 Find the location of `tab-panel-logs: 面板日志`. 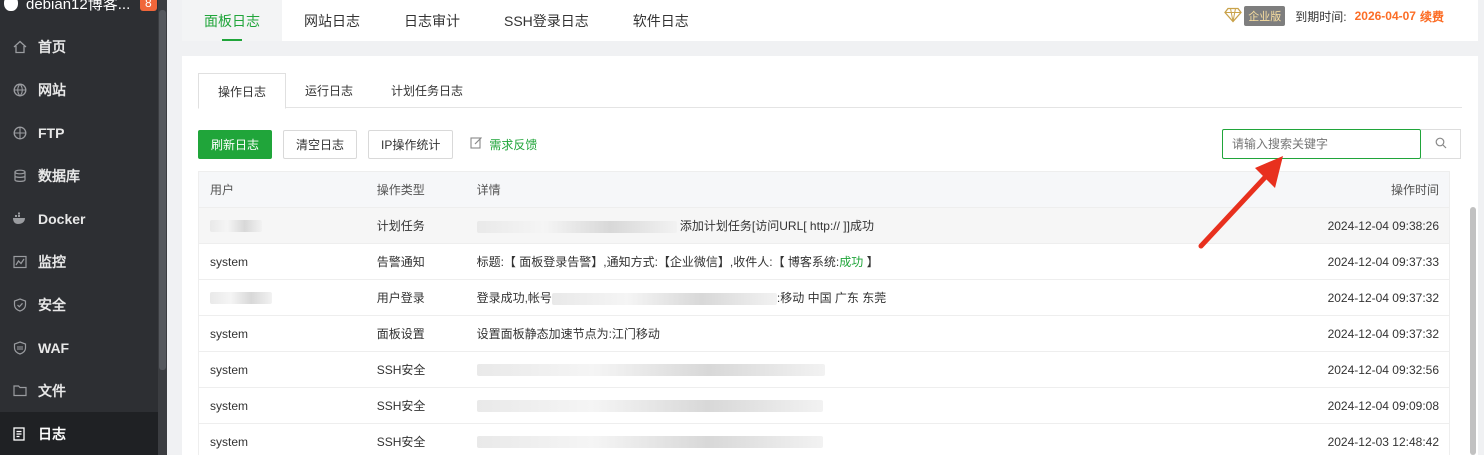

tab-panel-logs: 面板日志 is located at coordinates (232, 20).